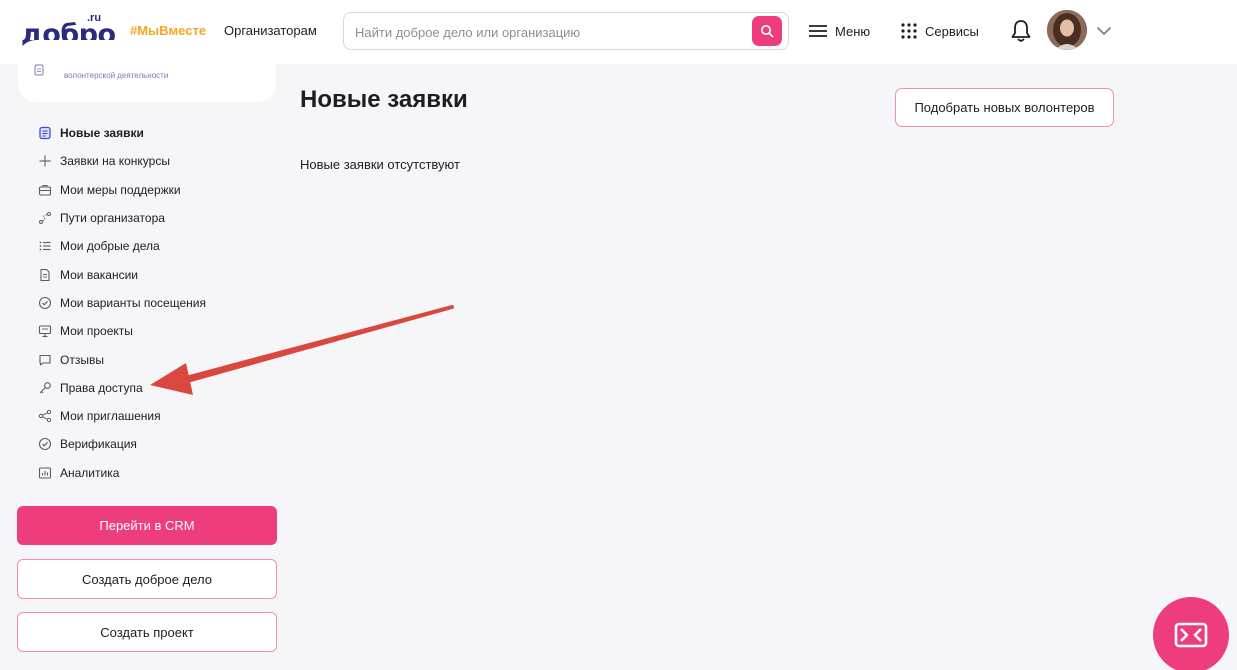 Image resolution: width=1237 pixels, height=670 pixels. I want to click on presentation-icon, so click(45, 331).